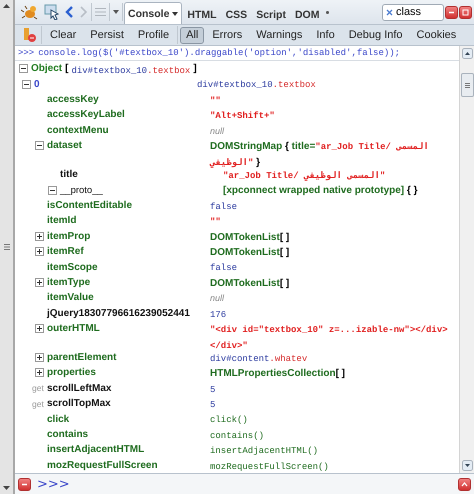 The image size is (474, 494). Describe the element at coordinates (154, 35) in the screenshot. I see `console-action-button: Profile` at that location.